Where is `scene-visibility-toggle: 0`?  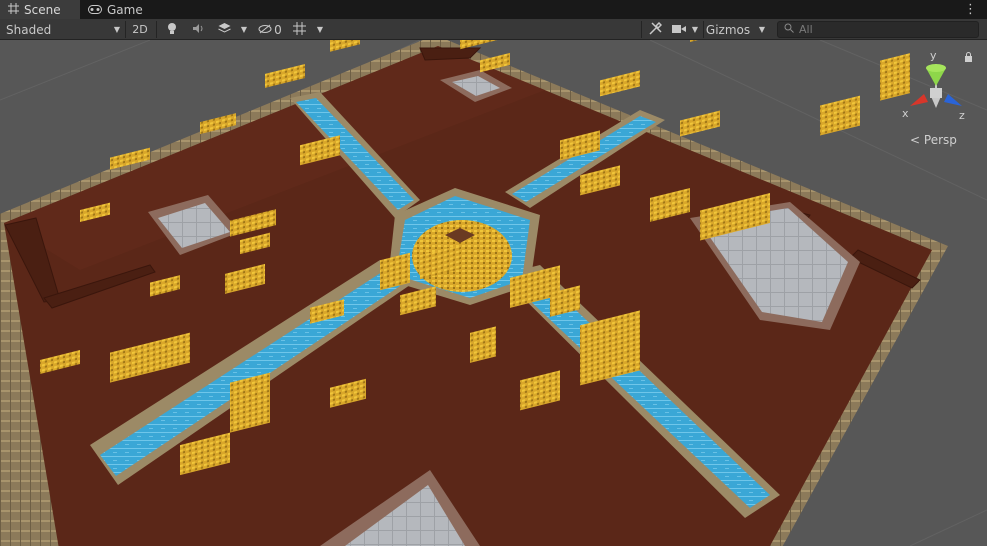 scene-visibility-toggle: 0 is located at coordinates (270, 29).